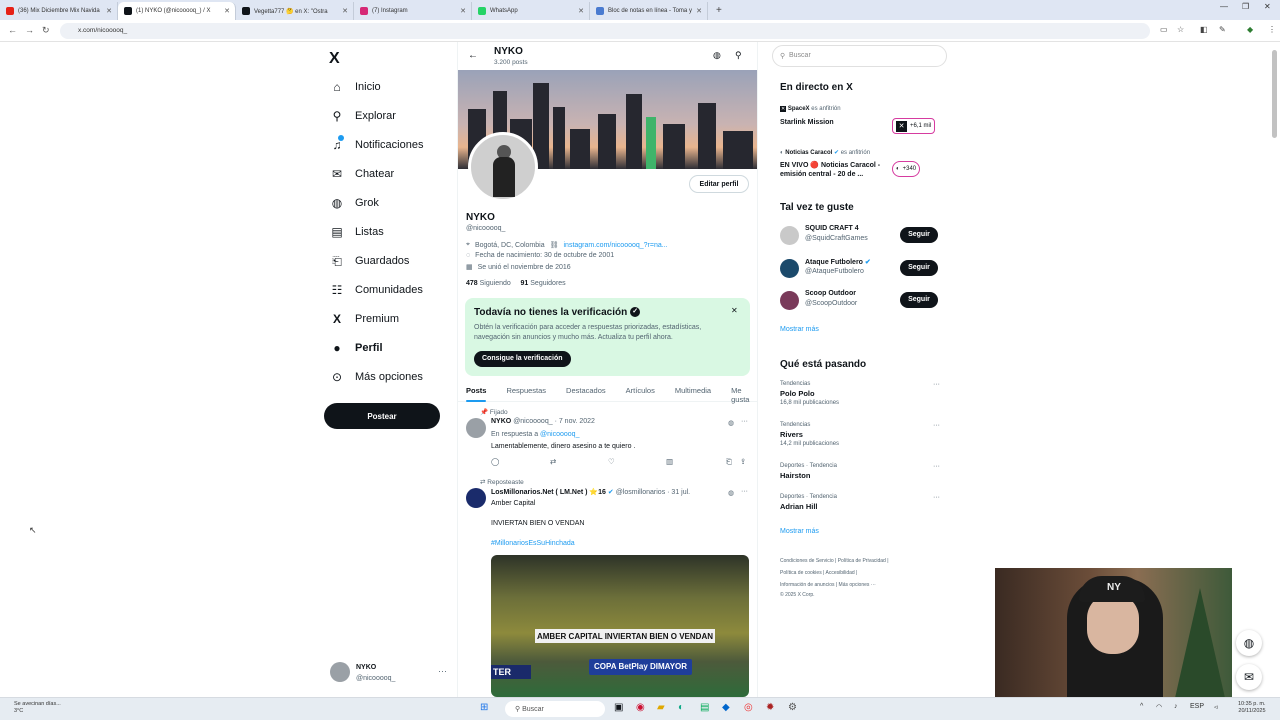  Describe the element at coordinates (1164, 29) in the screenshot. I see `cast-icon: ▭` at that location.